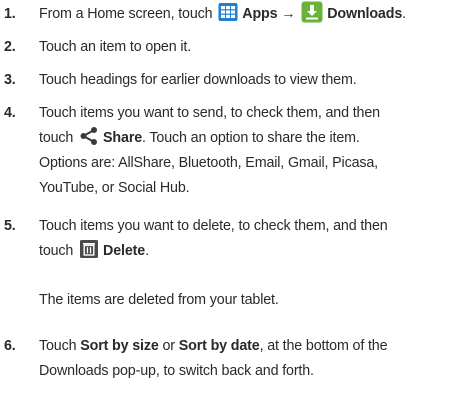  Describe the element at coordinates (89, 249) in the screenshot. I see `trash-icon` at that location.